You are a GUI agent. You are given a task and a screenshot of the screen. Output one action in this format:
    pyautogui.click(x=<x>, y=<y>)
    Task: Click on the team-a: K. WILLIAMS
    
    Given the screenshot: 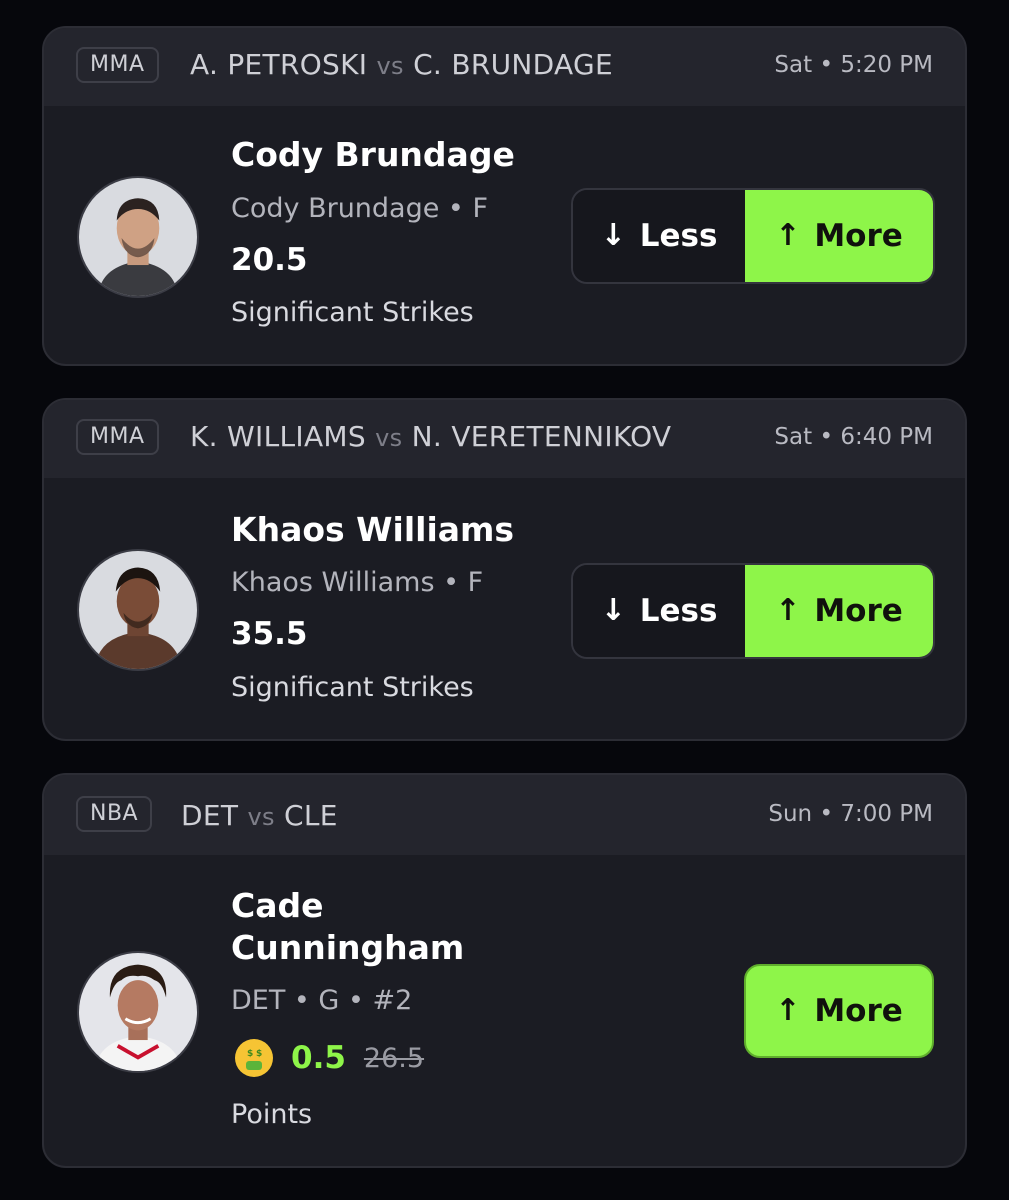 What is the action you would take?
    pyautogui.click(x=278, y=436)
    